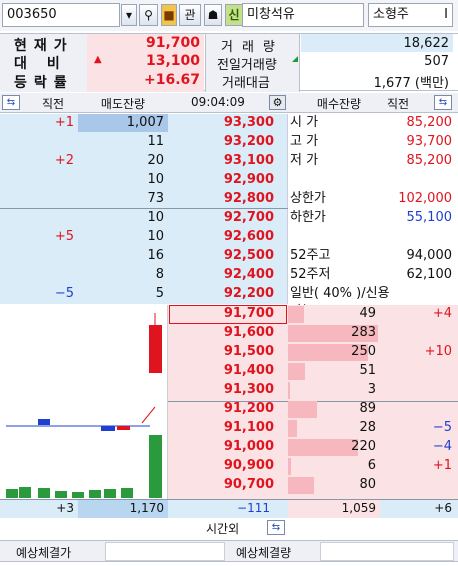 This screenshot has height=566, width=458. I want to click on bid-price: 90,900, so click(248, 465).